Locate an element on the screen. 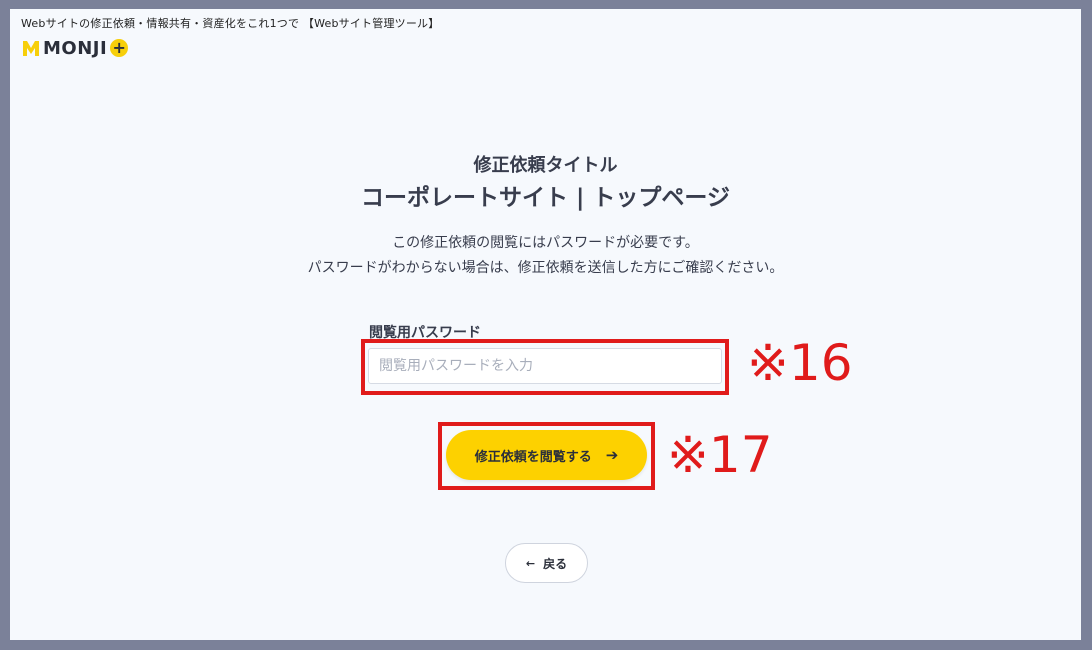  annotation-note-17: ※17 is located at coordinates (720, 455).